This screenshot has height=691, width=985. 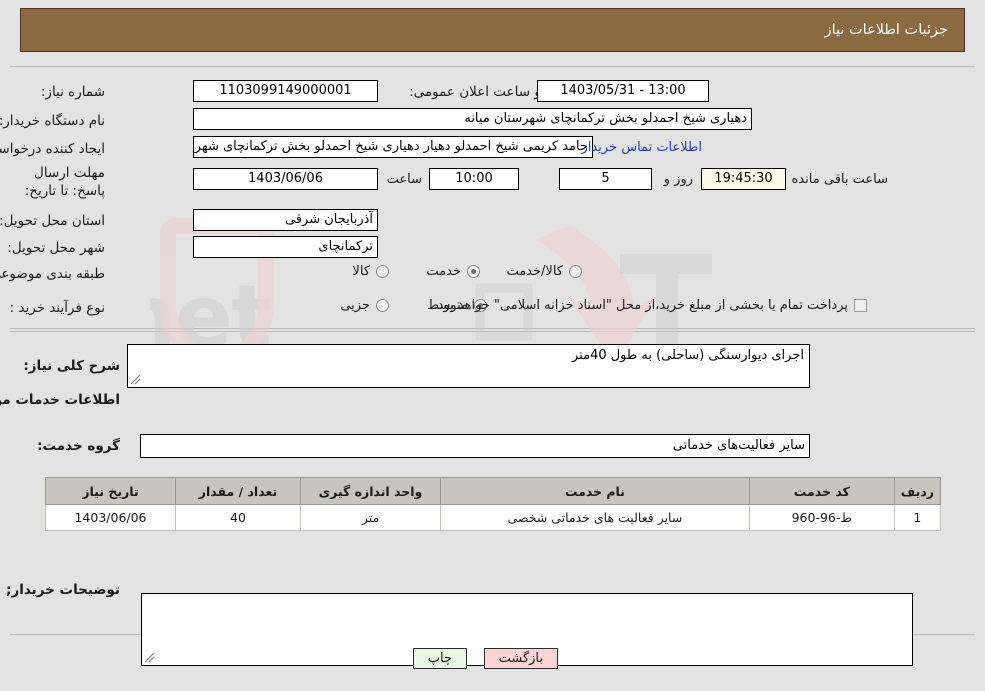 I want to click on hour-label: ساعت, so click(x=404, y=179).